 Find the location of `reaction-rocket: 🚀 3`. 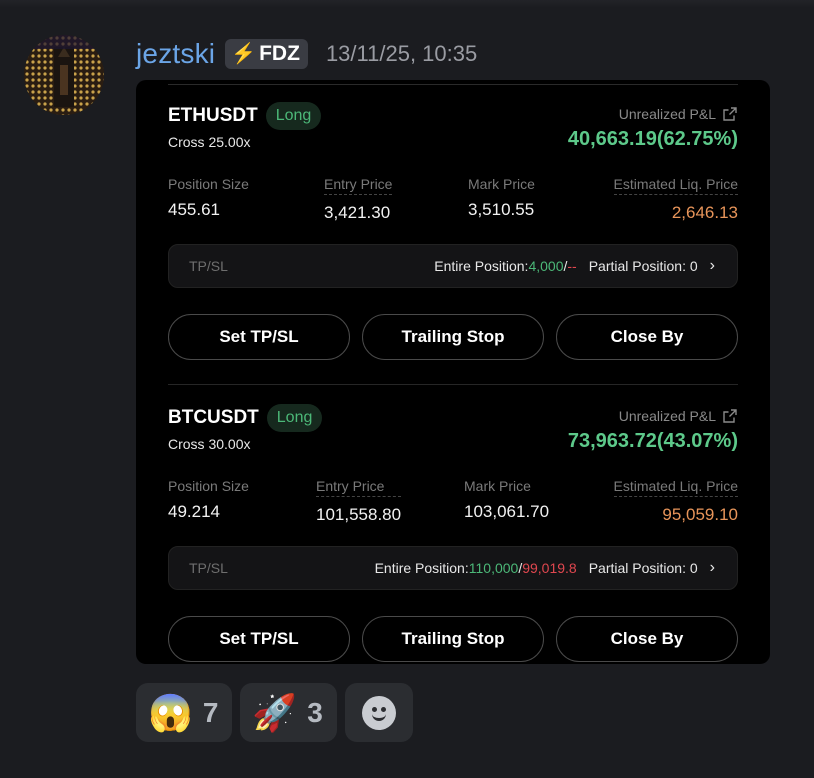

reaction-rocket: 🚀 3 is located at coordinates (288, 712).